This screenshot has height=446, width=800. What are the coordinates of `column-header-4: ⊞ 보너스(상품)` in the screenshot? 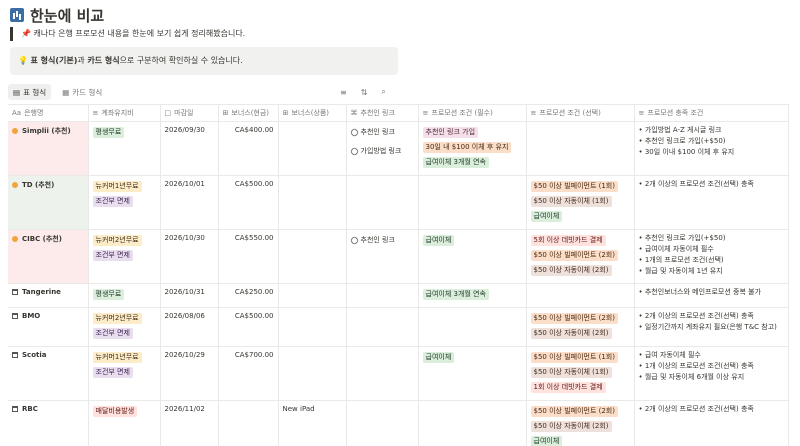 It's located at (312, 113).